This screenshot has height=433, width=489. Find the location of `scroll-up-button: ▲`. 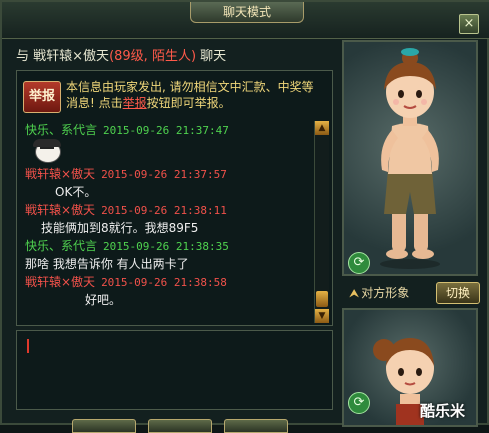

scroll-up-button: ▲ is located at coordinates (322, 128).